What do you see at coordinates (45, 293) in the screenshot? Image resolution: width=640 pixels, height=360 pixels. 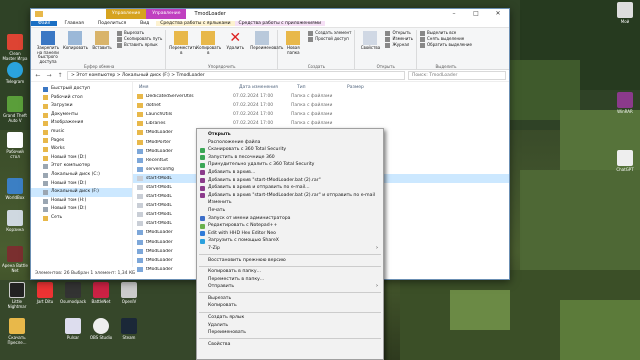 I see `desktop-icon-jart: Jart Ditu` at bounding box center [45, 293].